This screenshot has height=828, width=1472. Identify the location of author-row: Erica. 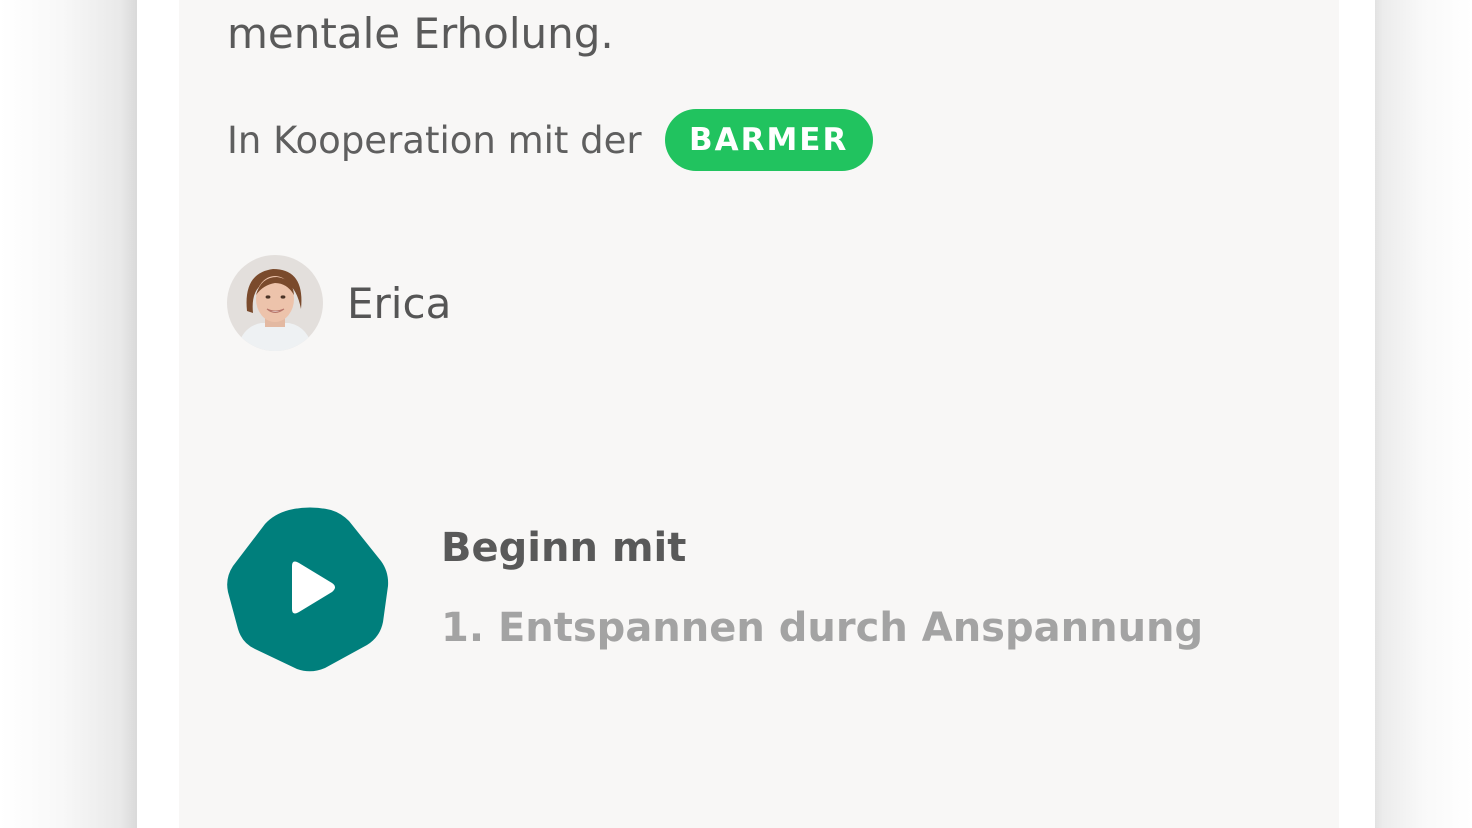
(339, 303).